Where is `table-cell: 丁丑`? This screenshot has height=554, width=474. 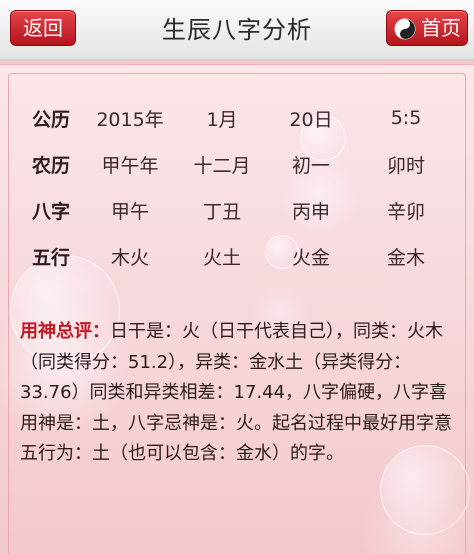 table-cell: 丁丑 is located at coordinates (221, 211).